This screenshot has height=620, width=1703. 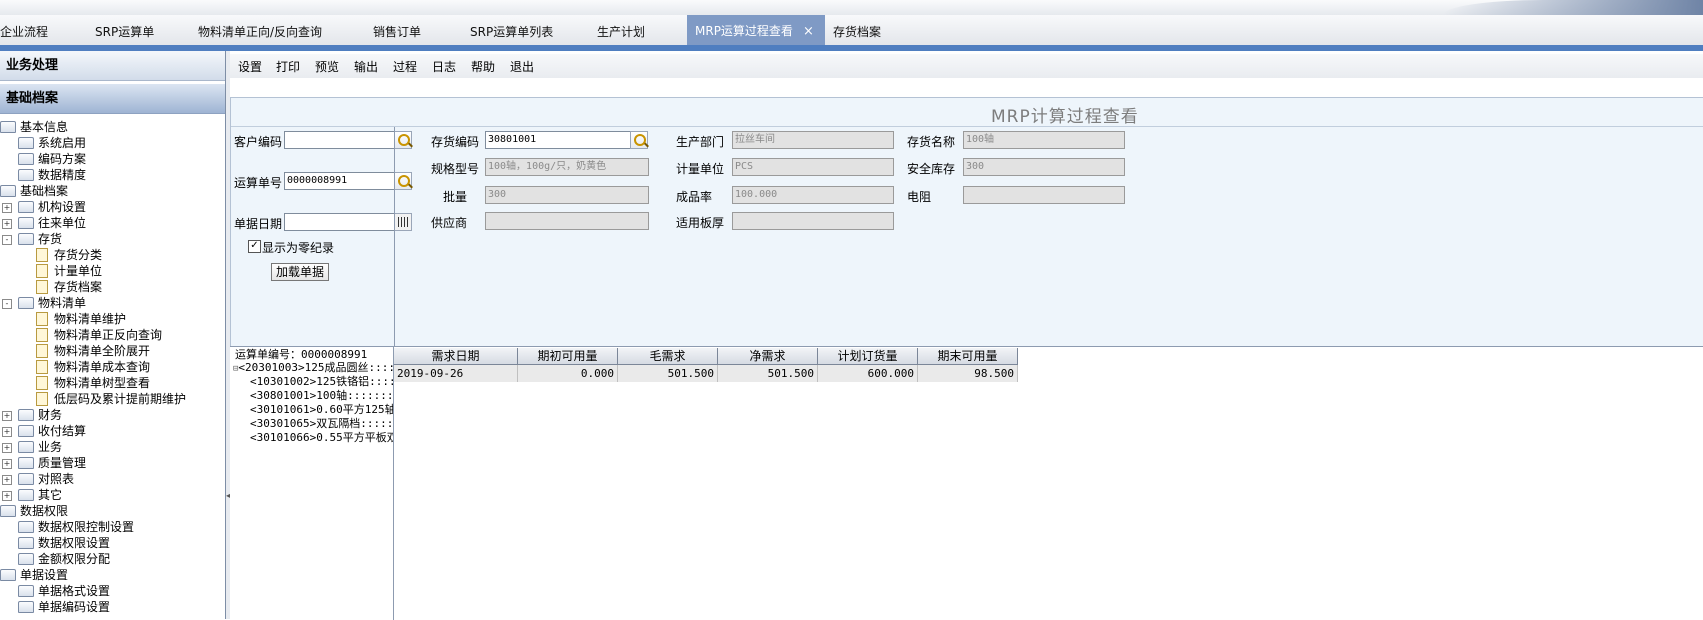 I want to click on calc-no-lookup, so click(x=403, y=181).